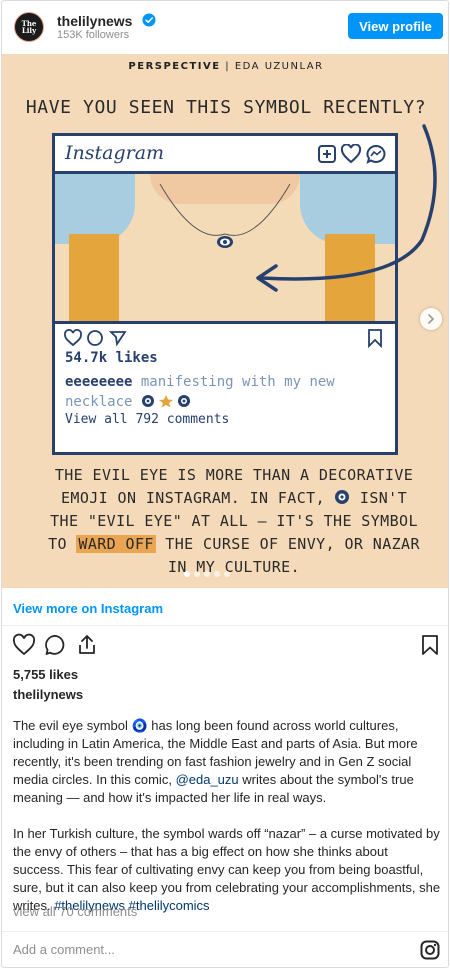  Describe the element at coordinates (430, 645) in the screenshot. I see `save-bookmark-icon` at that location.